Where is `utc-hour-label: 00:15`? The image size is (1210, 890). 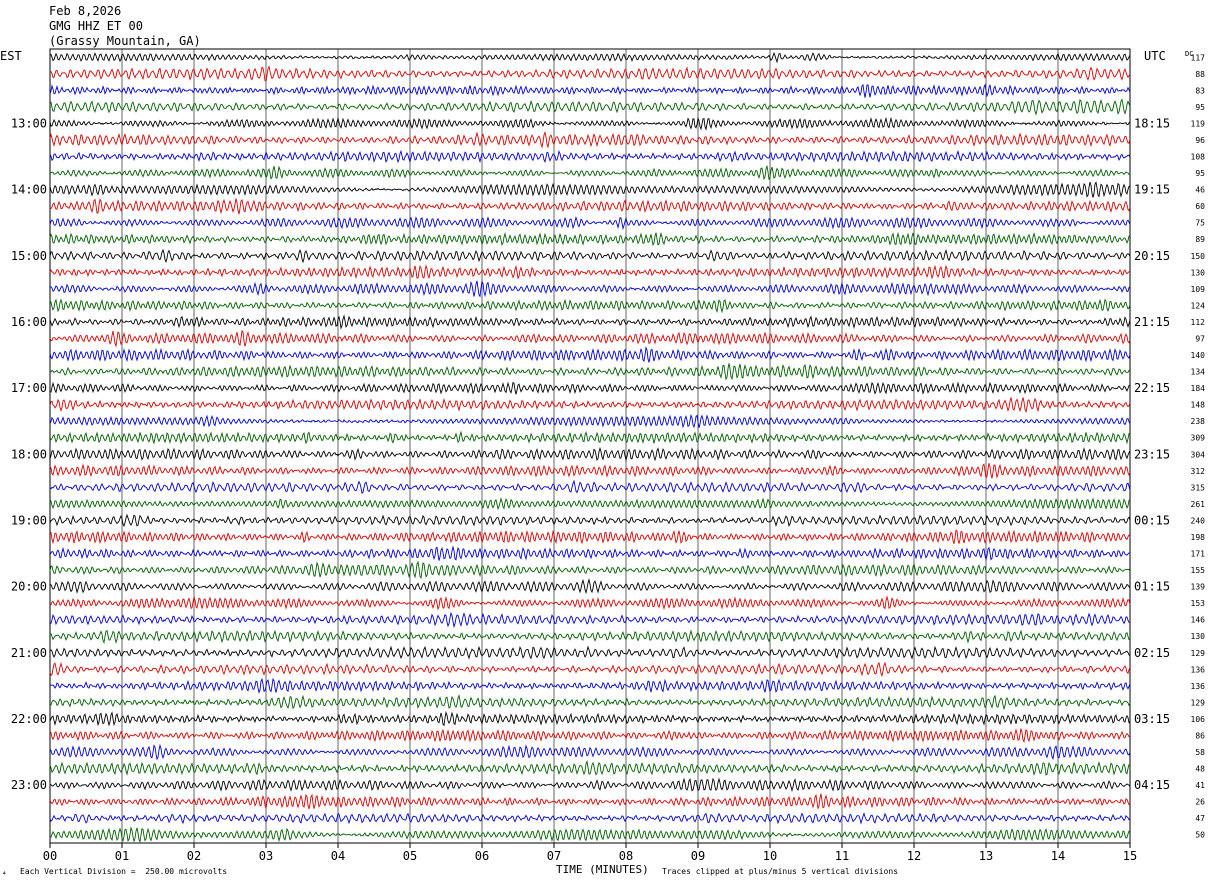 utc-hour-label: 00:15 is located at coordinates (1152, 520).